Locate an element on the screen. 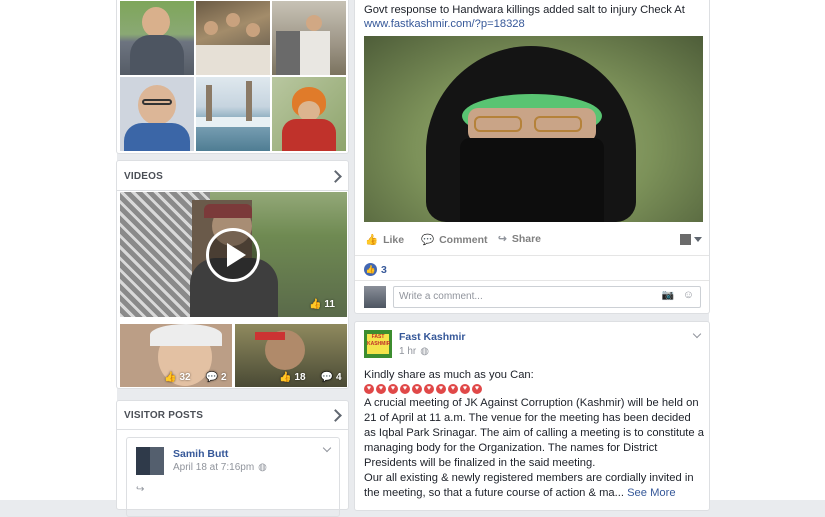 The image size is (825, 517). thumb2-likes: 18 is located at coordinates (300, 377).